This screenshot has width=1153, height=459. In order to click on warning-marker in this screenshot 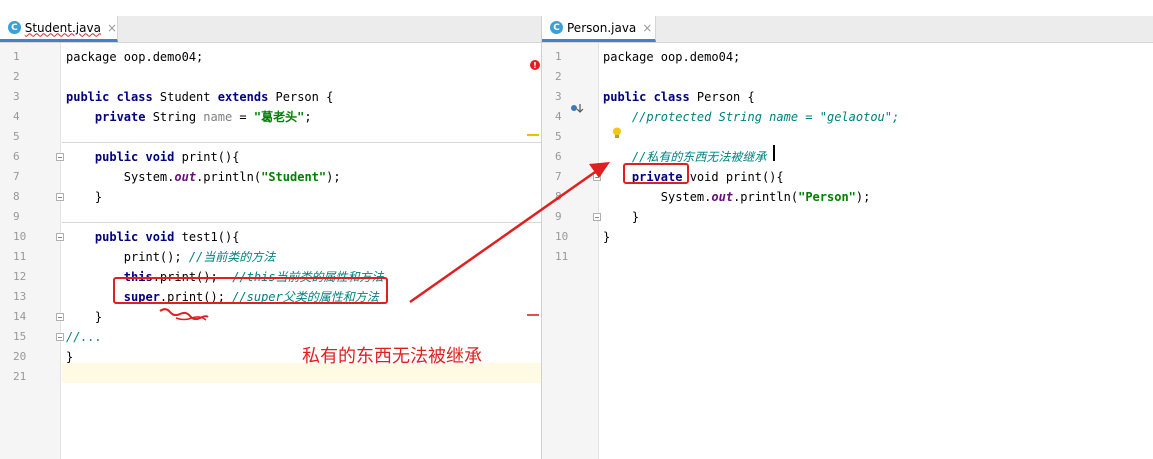, I will do `click(533, 135)`.